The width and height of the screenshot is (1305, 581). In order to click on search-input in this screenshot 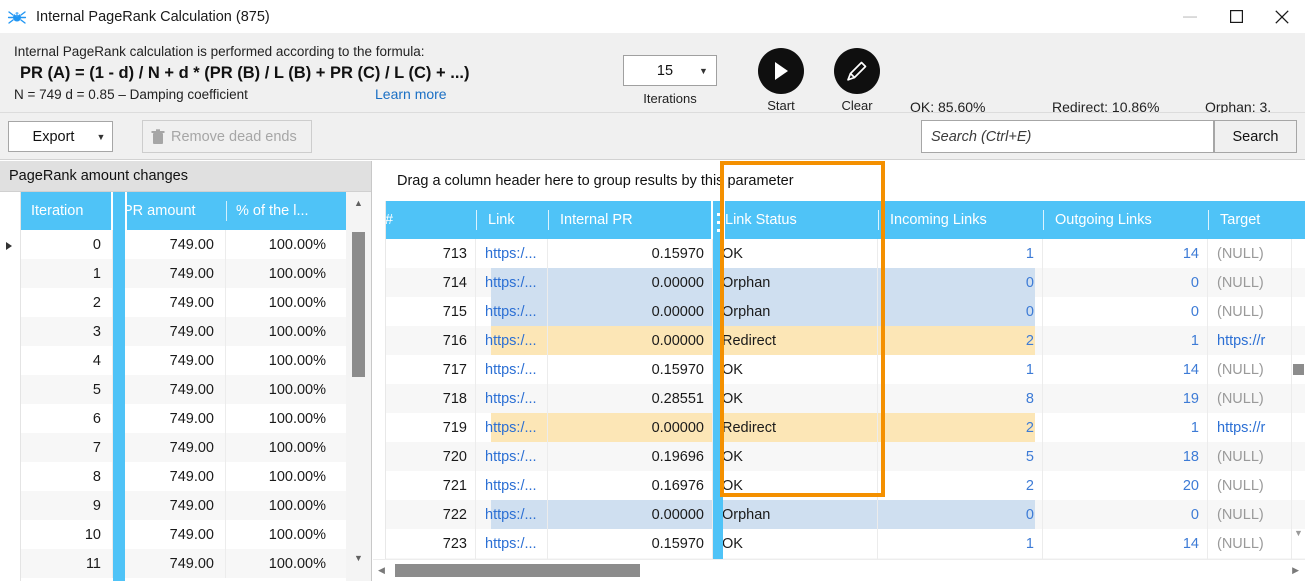, I will do `click(1072, 136)`.